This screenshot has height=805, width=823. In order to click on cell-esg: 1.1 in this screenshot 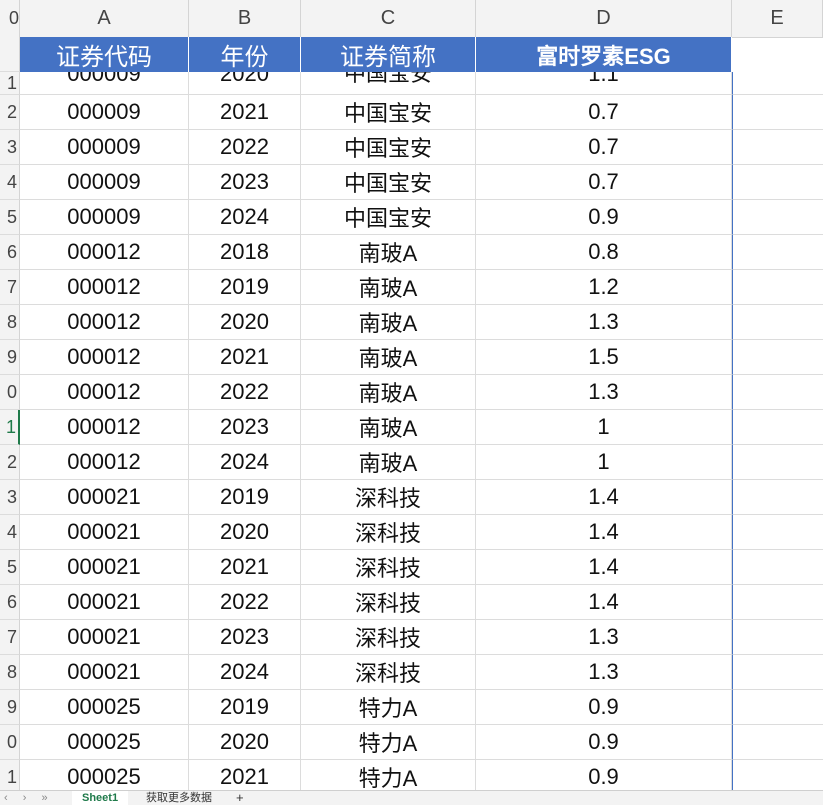, I will do `click(604, 83)`.